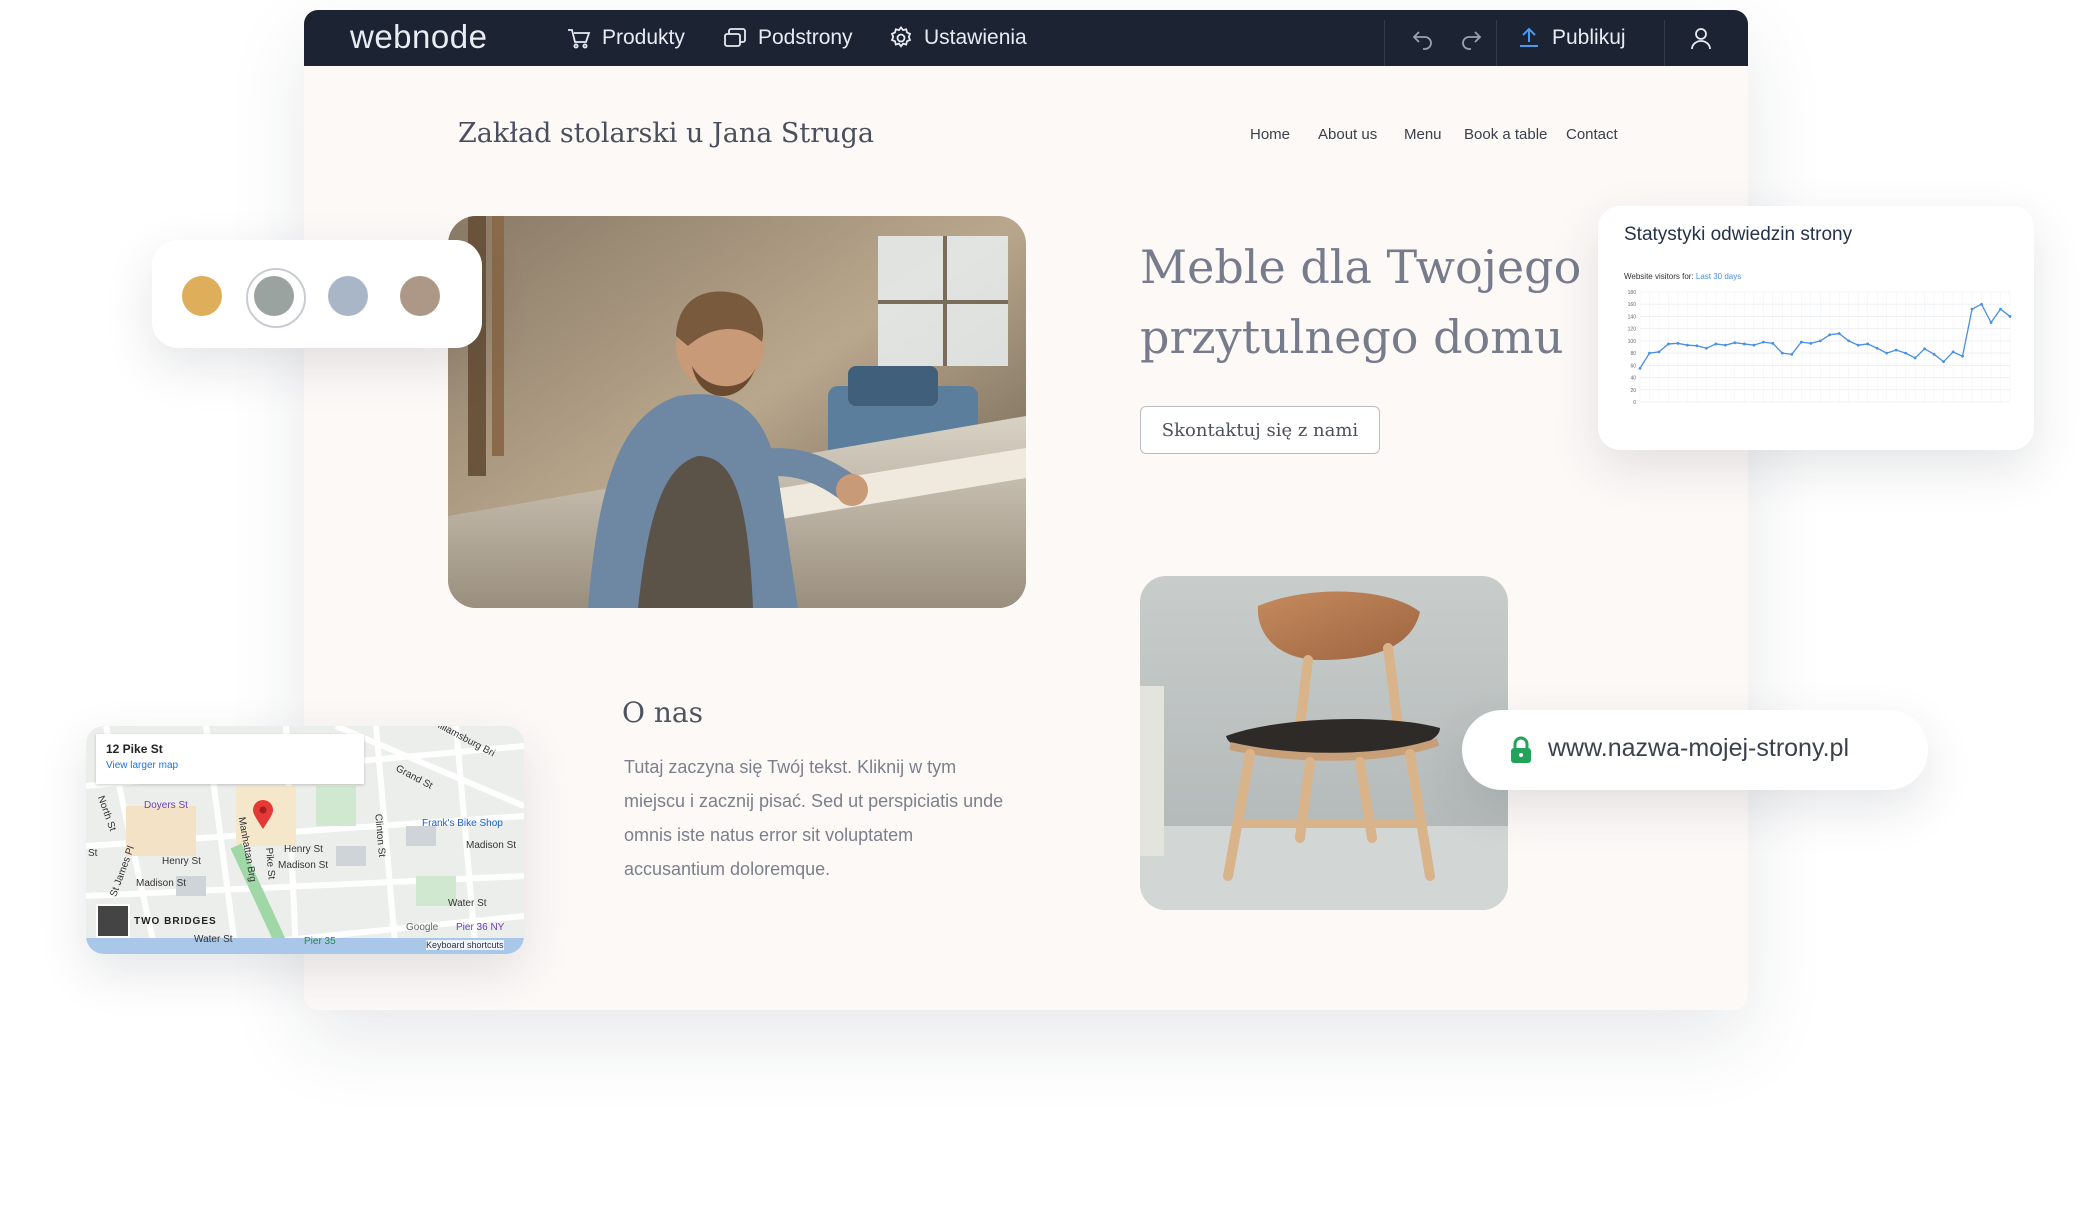 Image resolution: width=2100 pixels, height=1212 pixels. Describe the element at coordinates (1632, 293) in the screenshot. I see `y-tick-label: 180` at that location.